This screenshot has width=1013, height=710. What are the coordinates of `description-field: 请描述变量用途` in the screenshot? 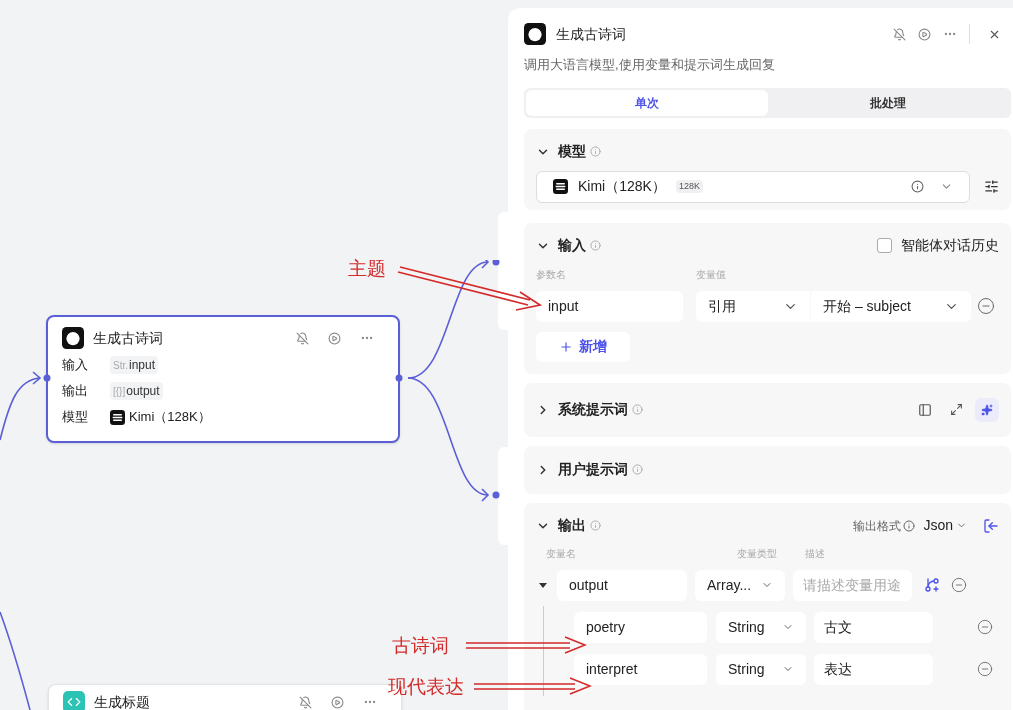 It's located at (852, 585).